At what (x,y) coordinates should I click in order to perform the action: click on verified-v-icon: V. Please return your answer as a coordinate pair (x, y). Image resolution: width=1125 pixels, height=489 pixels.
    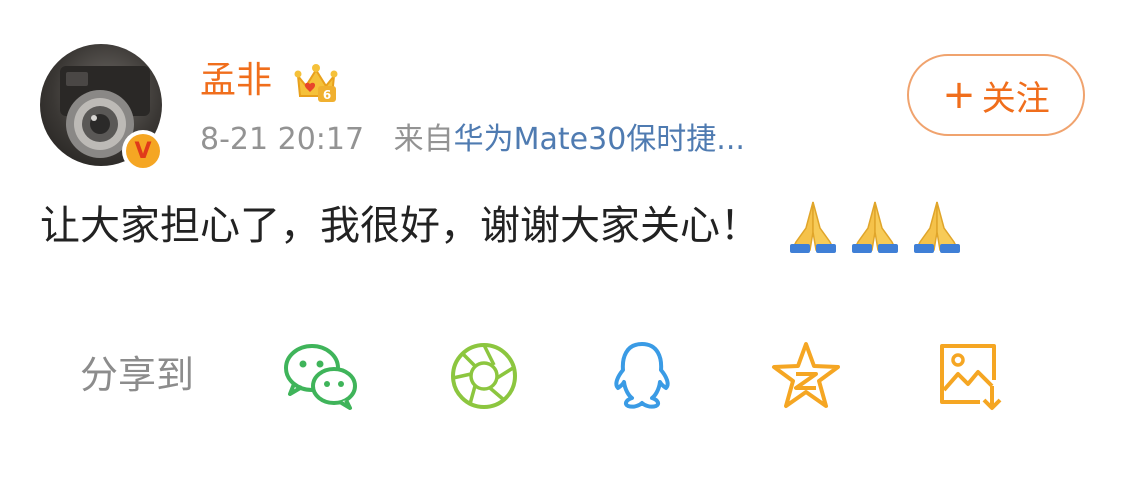
    Looking at the image, I should click on (143, 151).